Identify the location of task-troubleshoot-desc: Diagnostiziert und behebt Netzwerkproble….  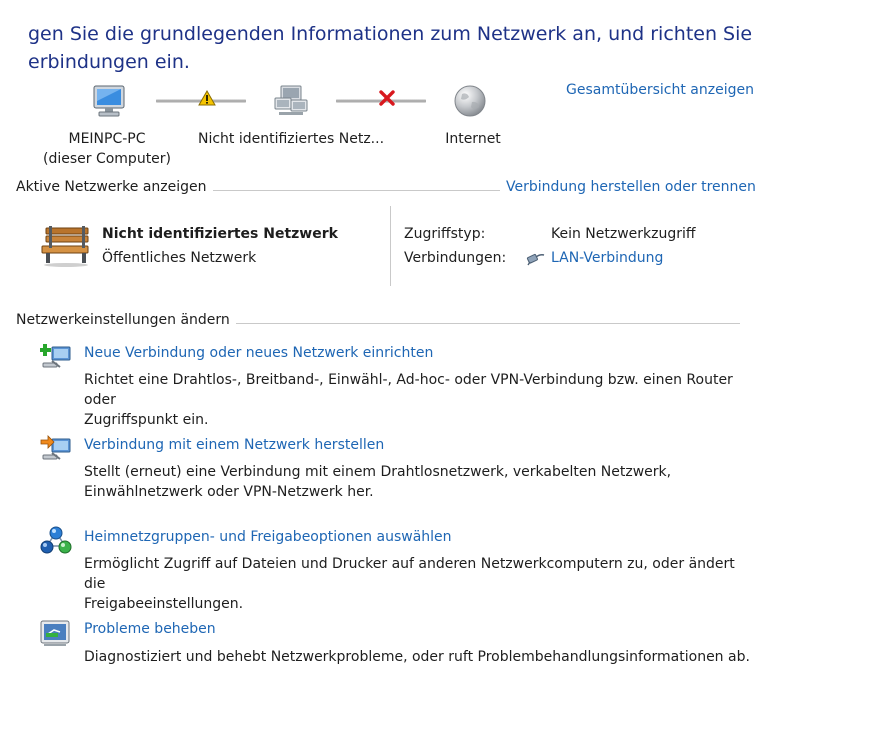
(419, 657).